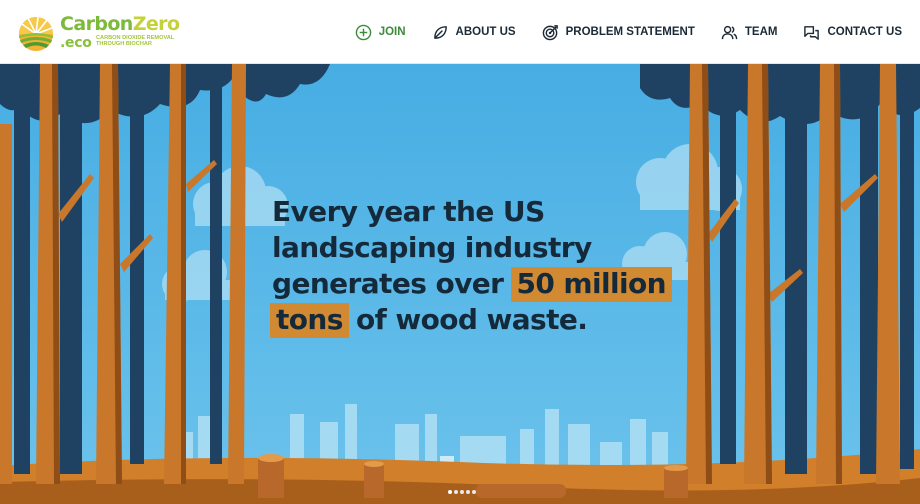 The width and height of the screenshot is (920, 504). I want to click on nav-about-us: ABOUT US, so click(474, 32).